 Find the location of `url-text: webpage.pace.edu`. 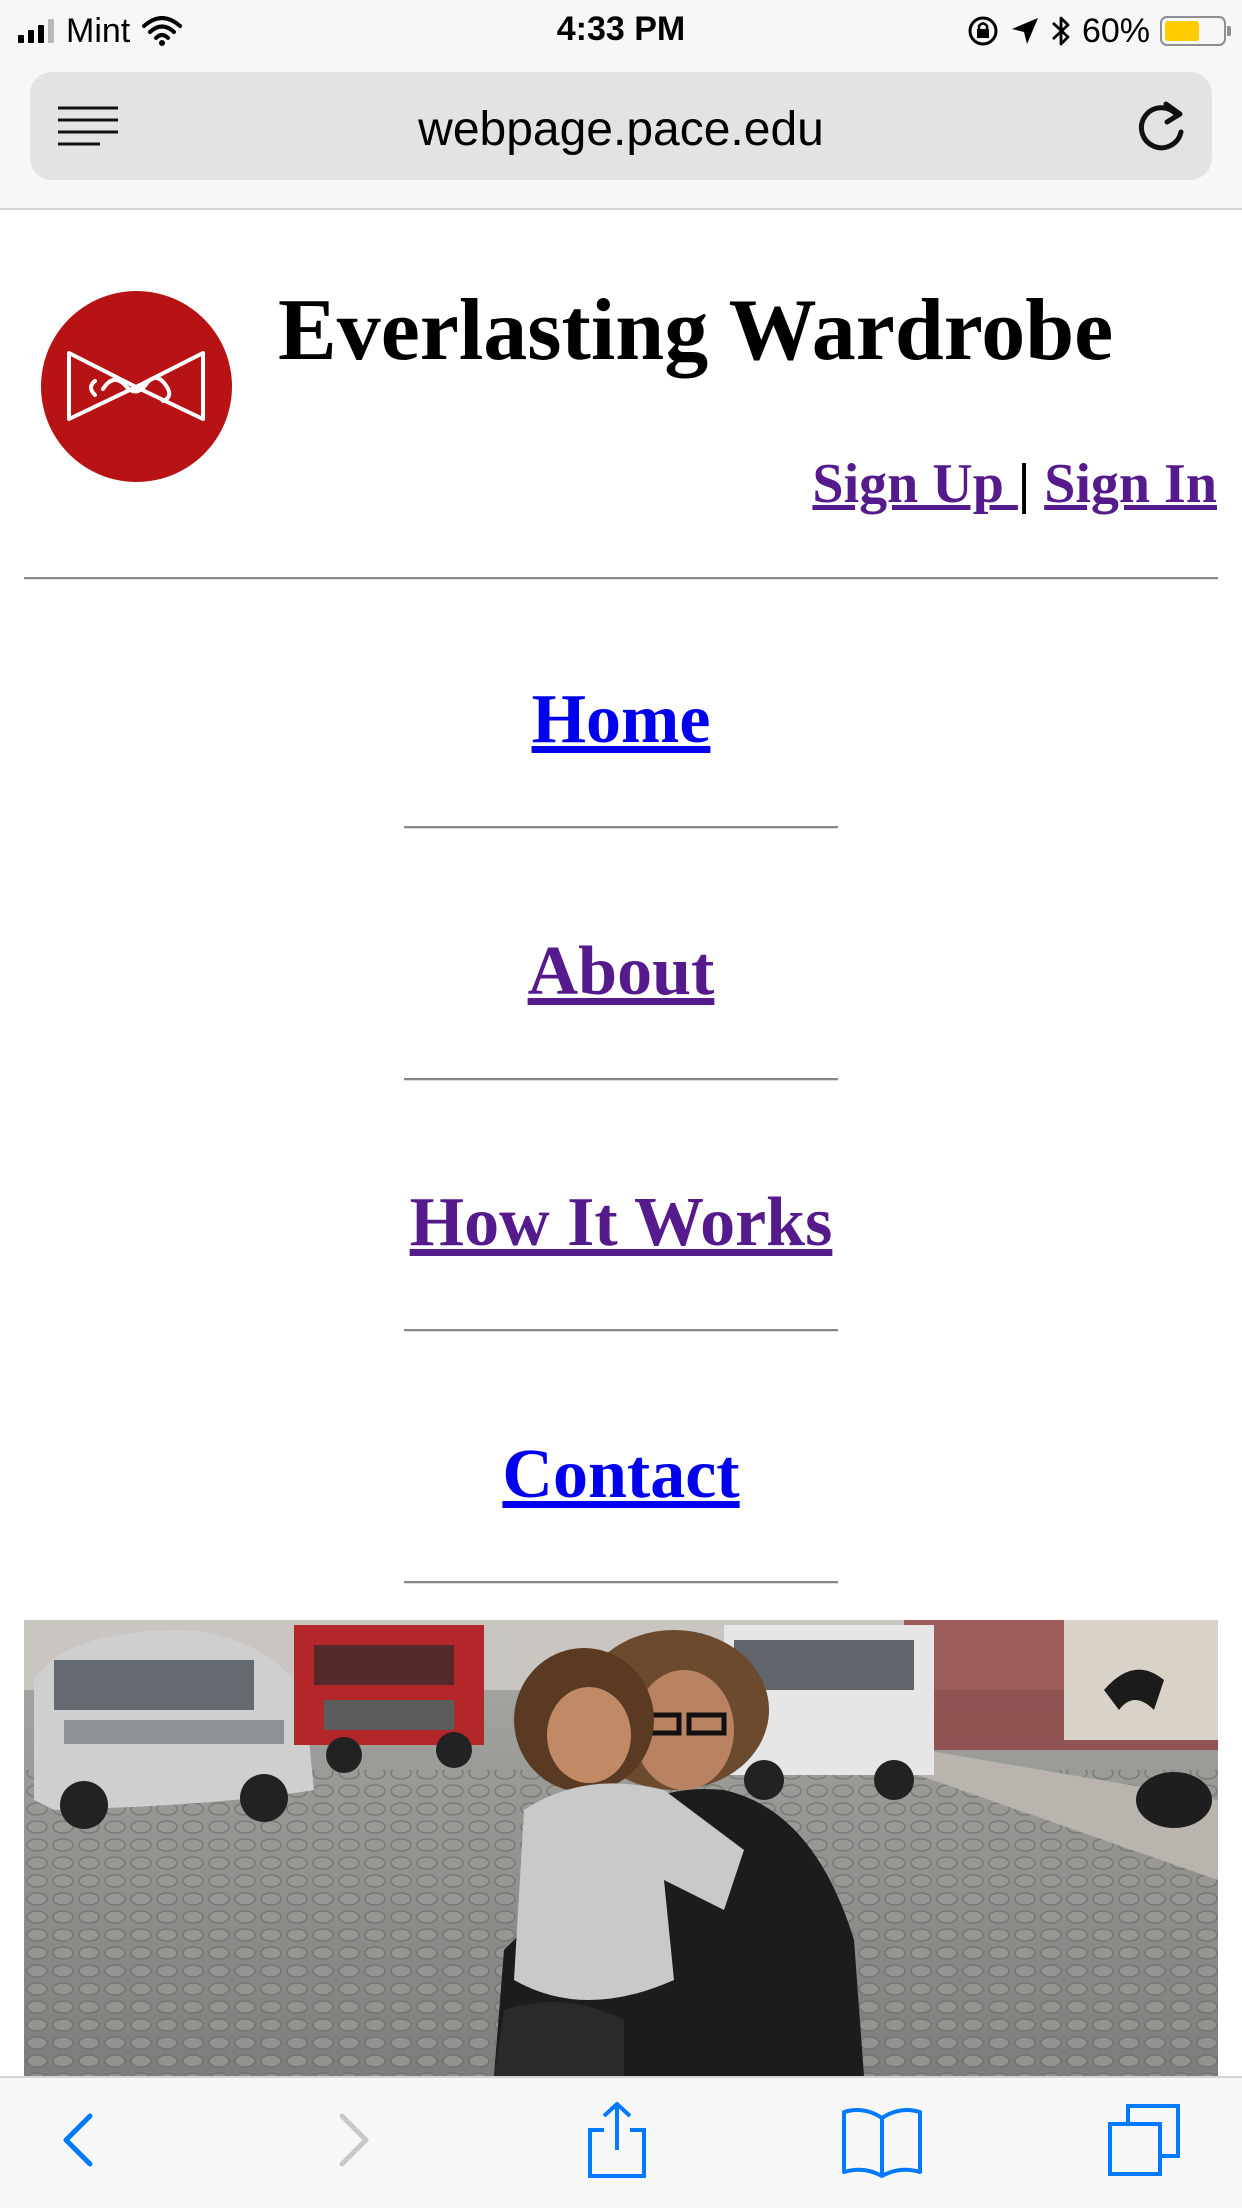

url-text: webpage.pace.edu is located at coordinates (621, 129).